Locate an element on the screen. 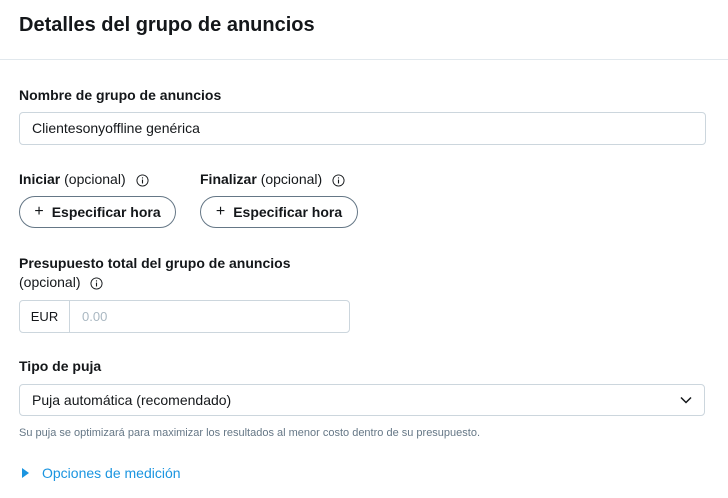  end-specify-time-button: + Especificar hora is located at coordinates (279, 212).